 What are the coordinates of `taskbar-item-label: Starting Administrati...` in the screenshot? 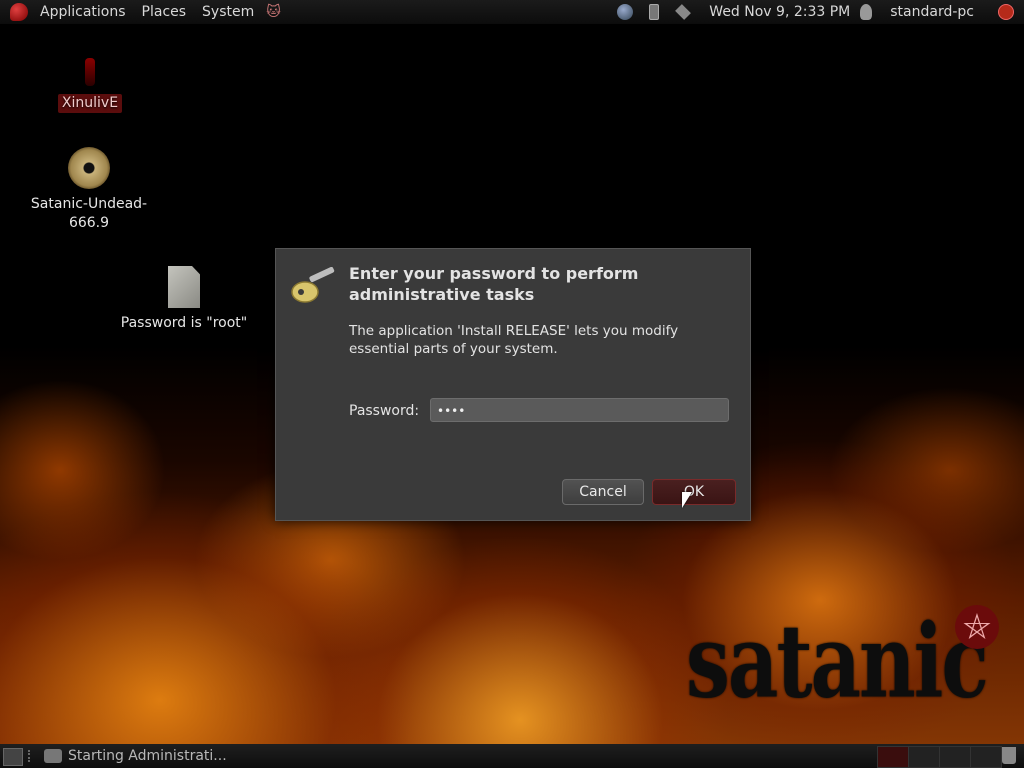 It's located at (147, 756).